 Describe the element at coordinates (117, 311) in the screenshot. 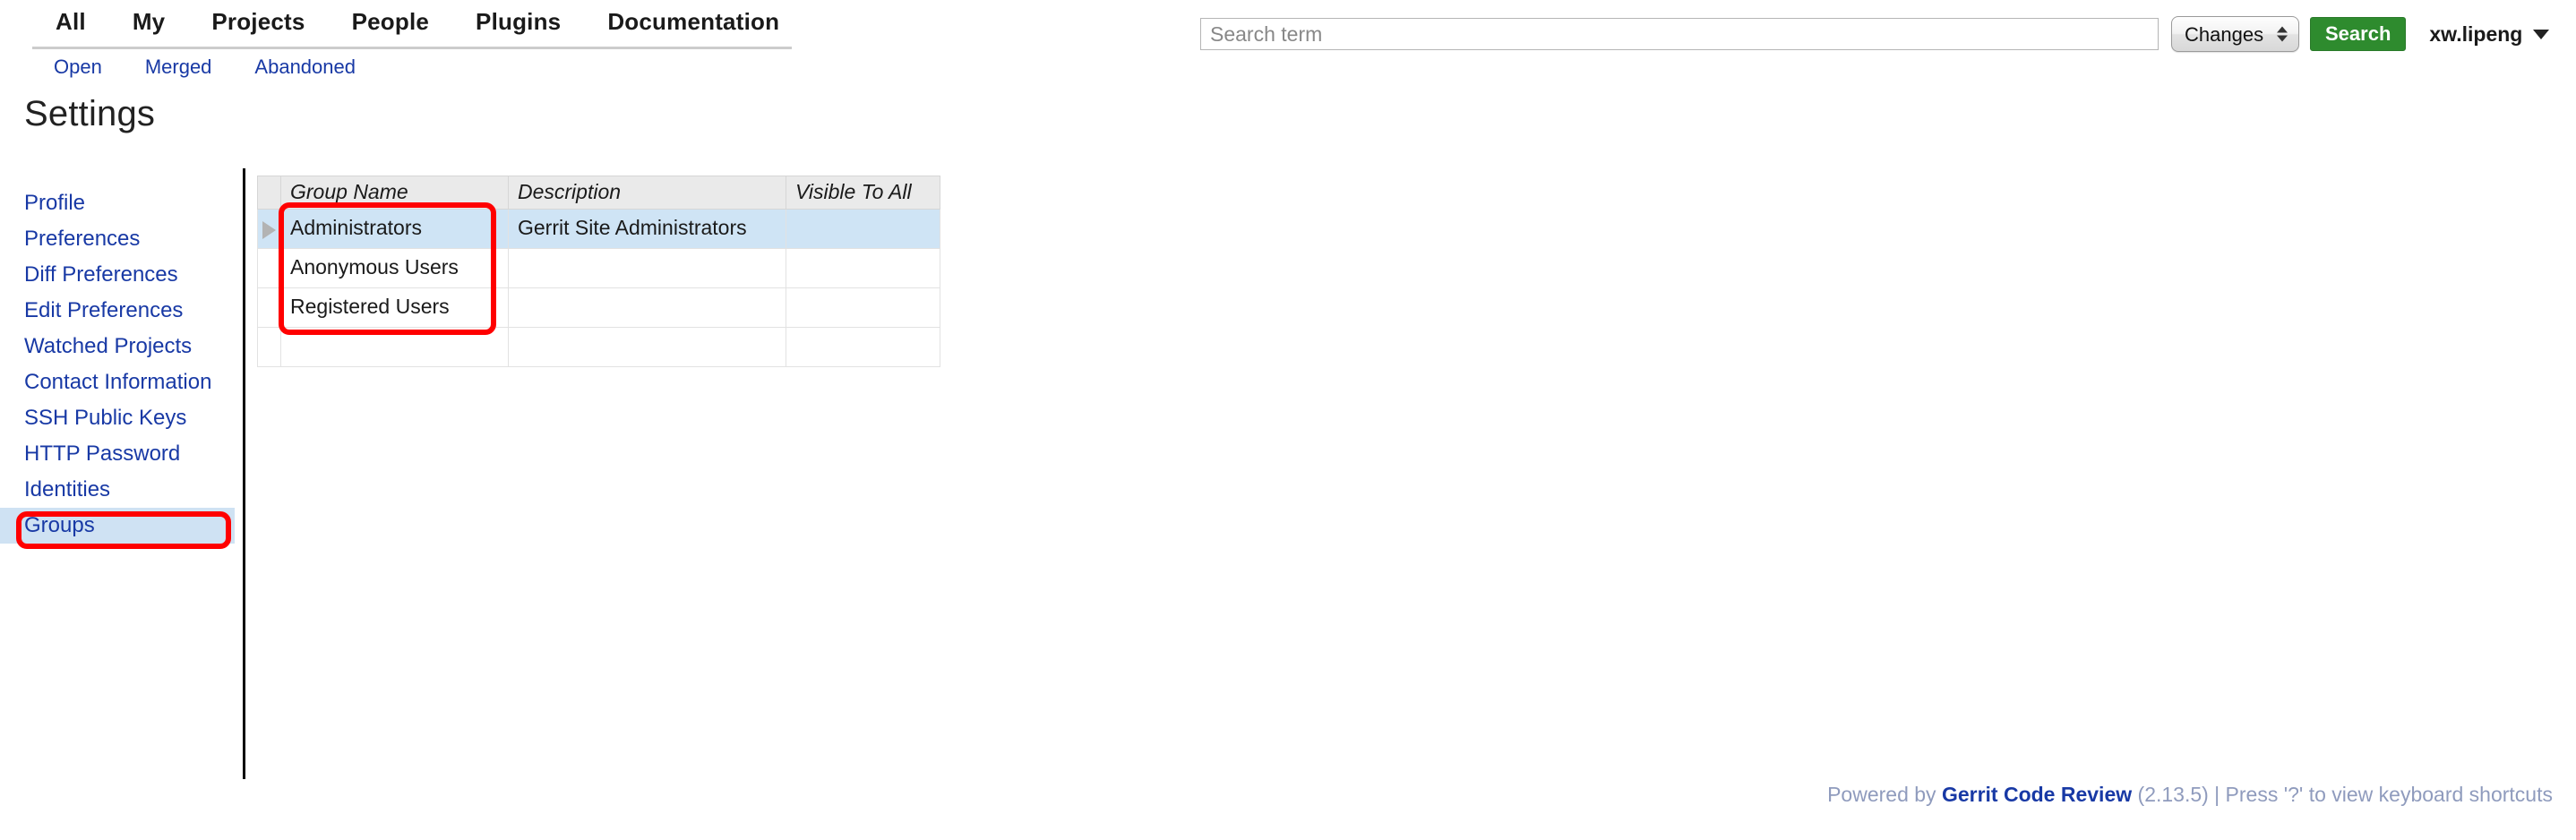

I see `sidebar-item-edit-preferences: Edit Preferences` at that location.